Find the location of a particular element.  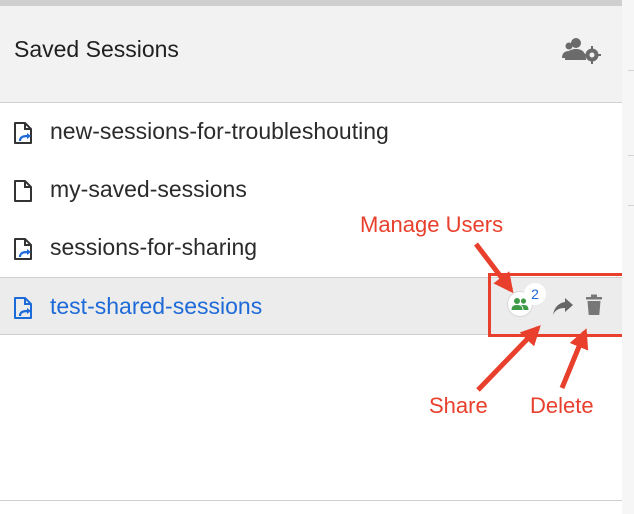

panel-title: Saved Sessions is located at coordinates (96, 49).